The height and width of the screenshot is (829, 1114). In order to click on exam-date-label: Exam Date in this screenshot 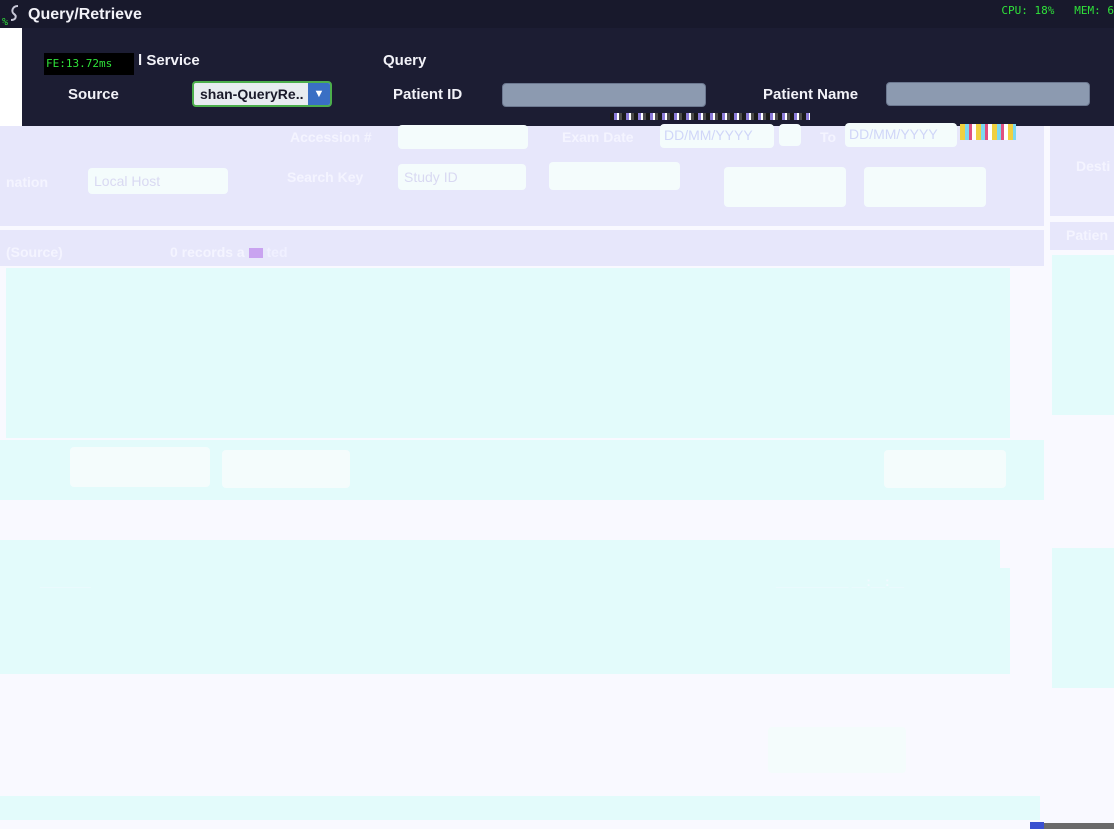, I will do `click(598, 137)`.